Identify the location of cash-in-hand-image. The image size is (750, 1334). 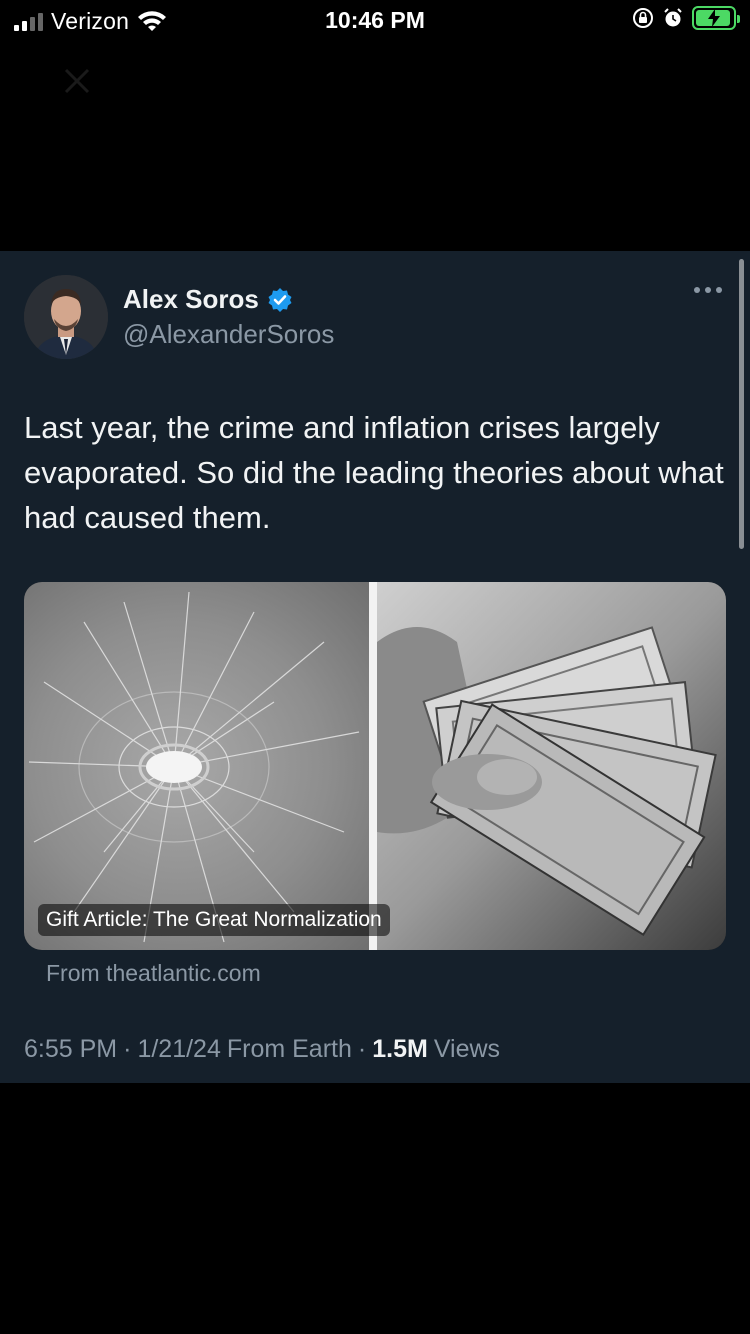
(551, 766).